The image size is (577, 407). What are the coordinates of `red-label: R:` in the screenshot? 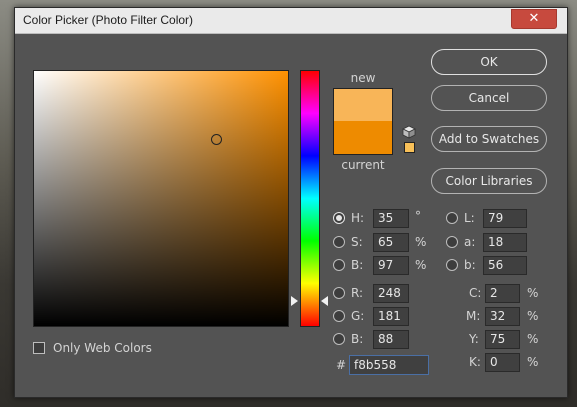 It's located at (357, 293).